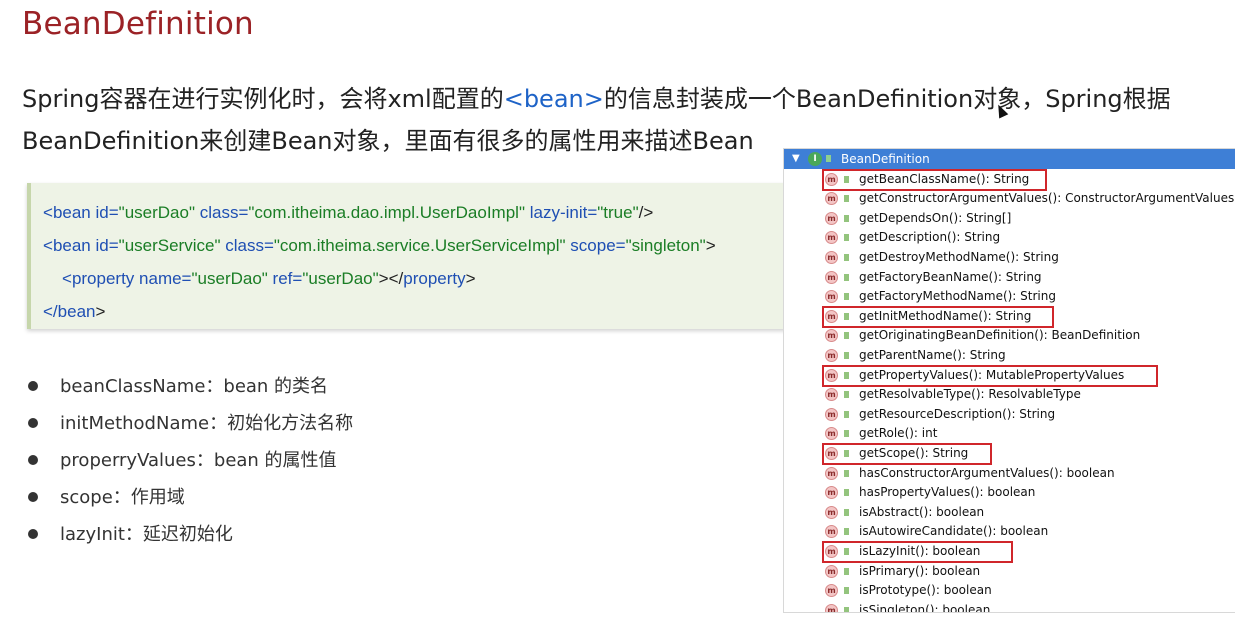 This screenshot has height=628, width=1235. Describe the element at coordinates (1009, 551) in the screenshot. I see `method-row: m isLazyInit(): boolean` at that location.